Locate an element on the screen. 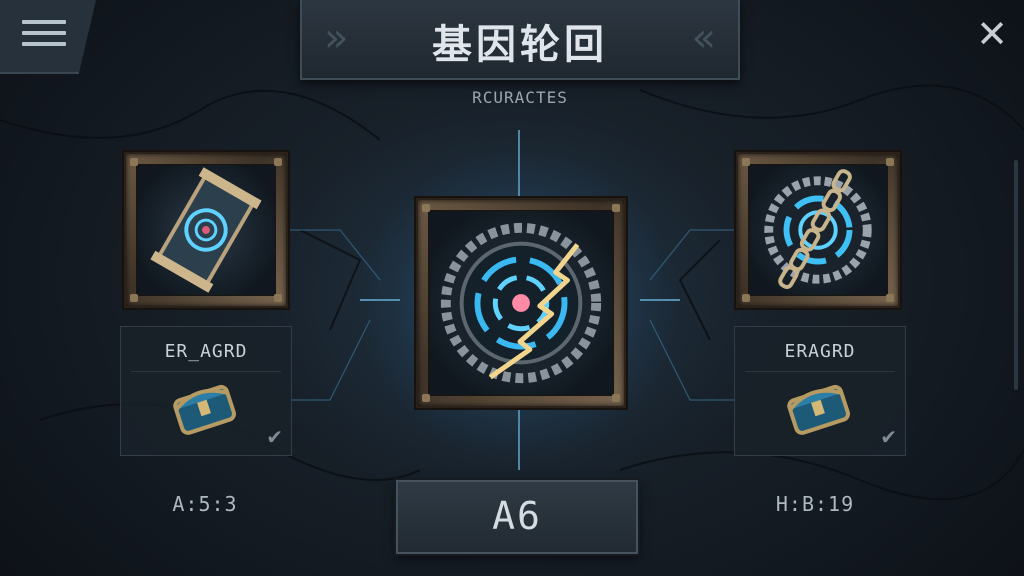 The width and height of the screenshot is (1024, 576). left-slot-panel: ER_AGRD ✔ is located at coordinates (206, 391).